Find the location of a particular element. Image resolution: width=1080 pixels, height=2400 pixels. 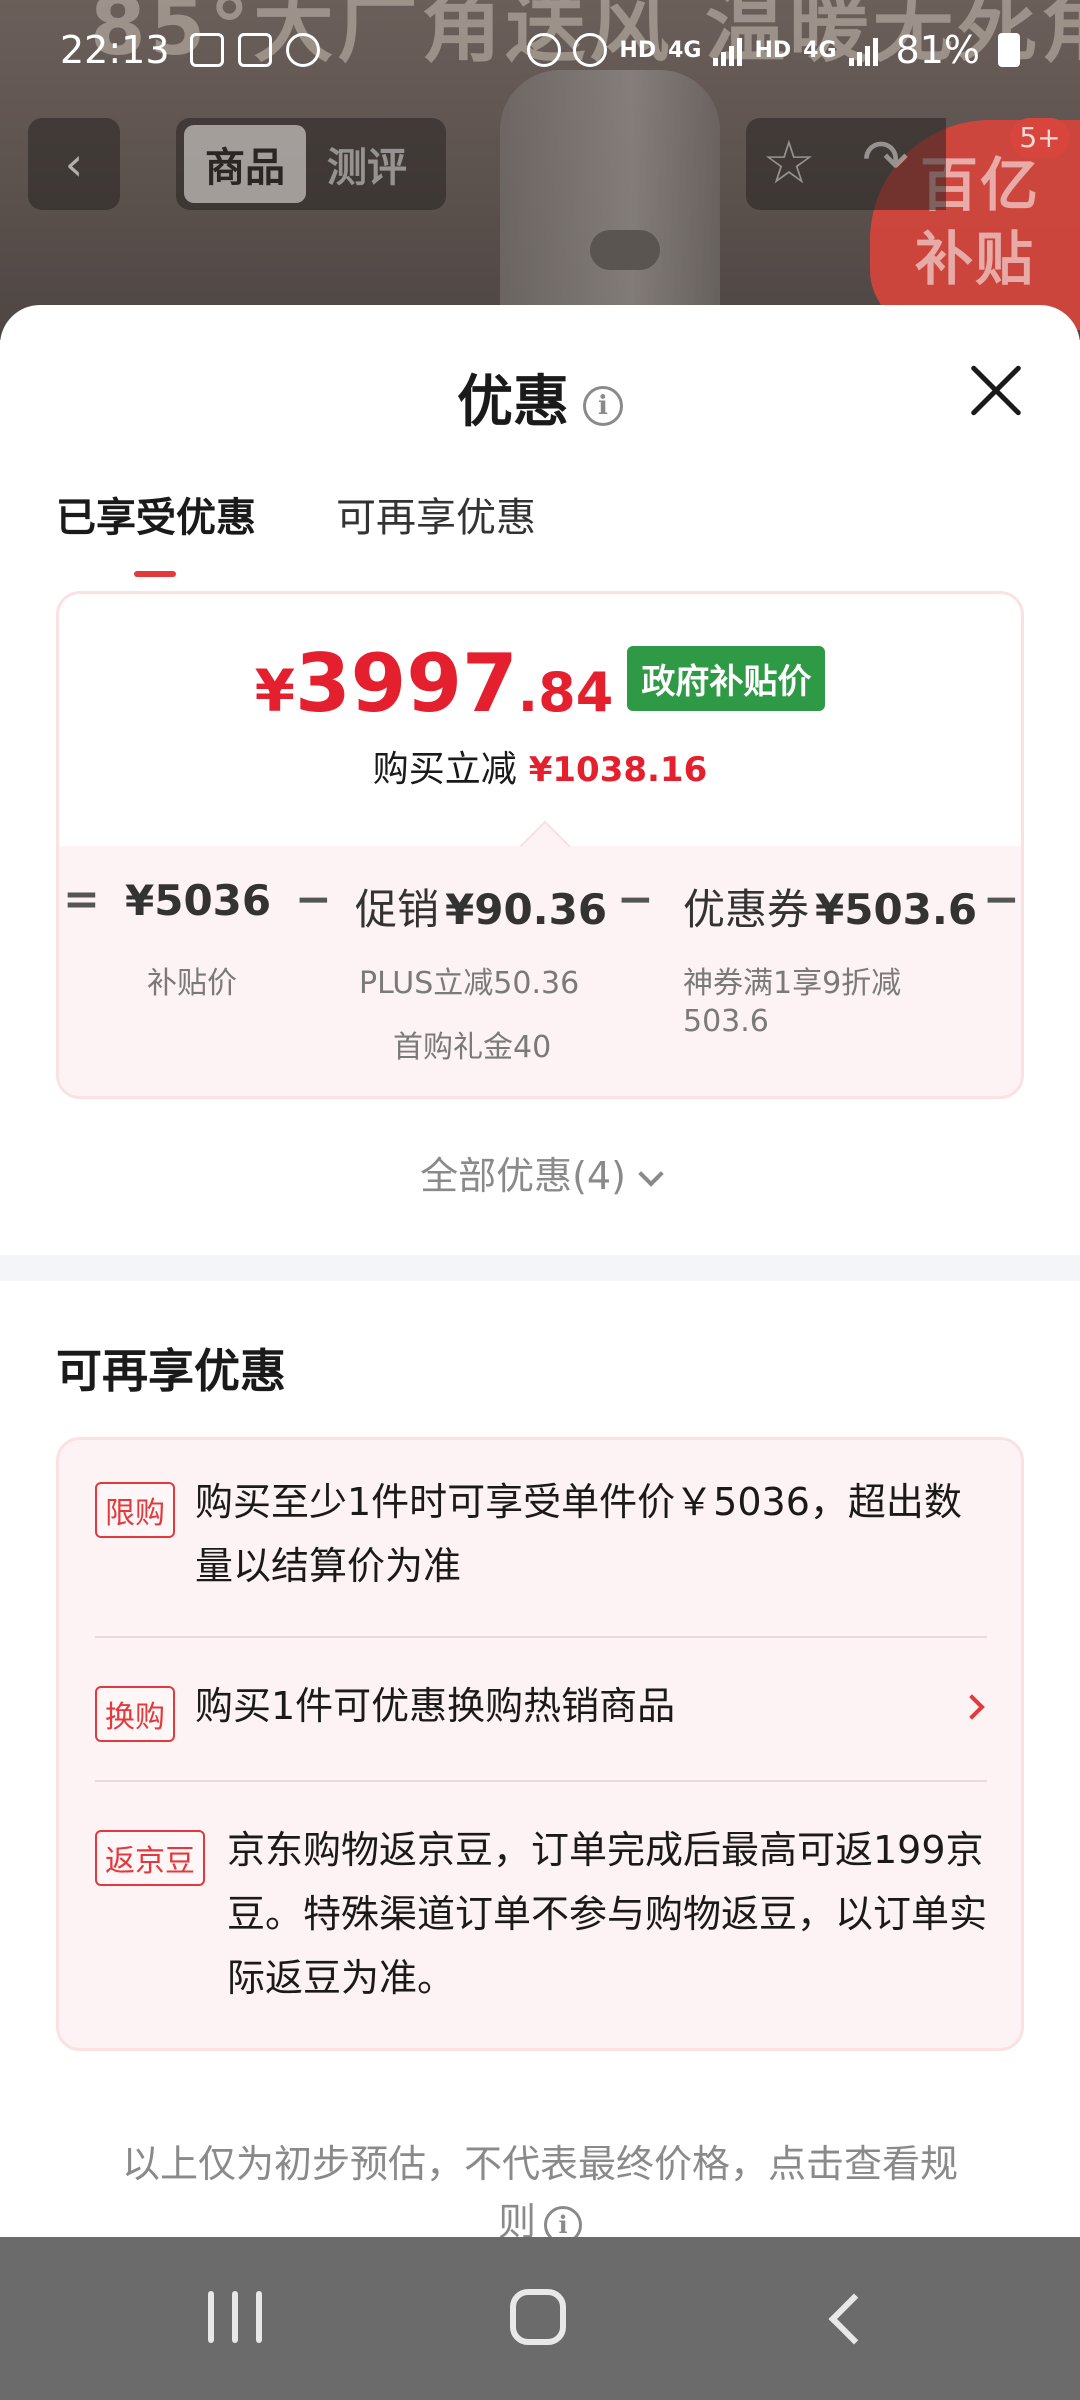

back-nav-icon is located at coordinates (854, 2319).